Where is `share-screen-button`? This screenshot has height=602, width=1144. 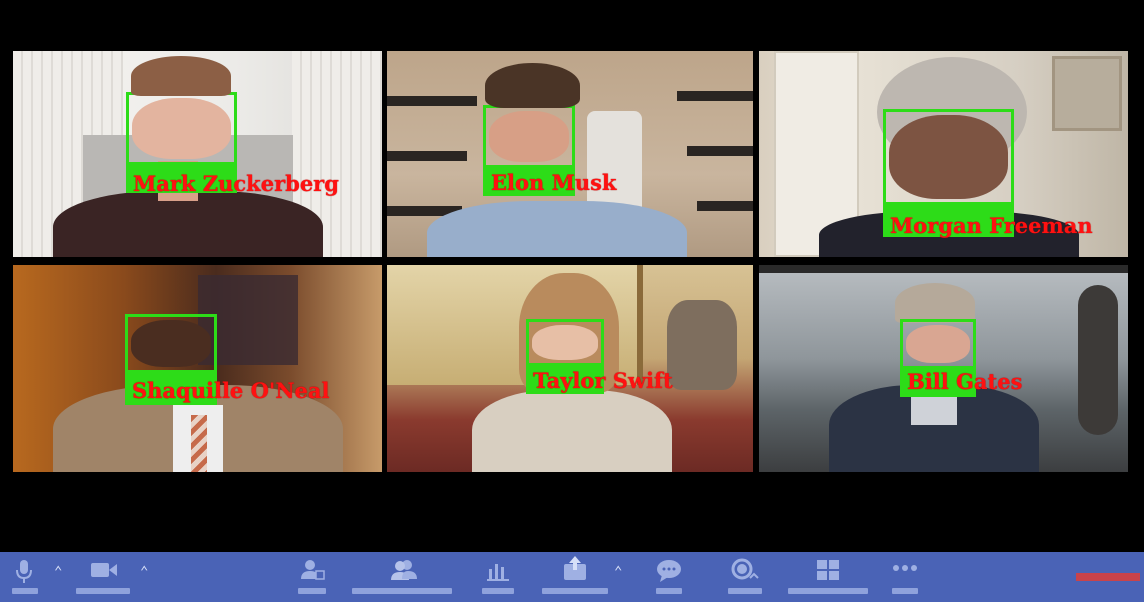 share-screen-button is located at coordinates (575, 577).